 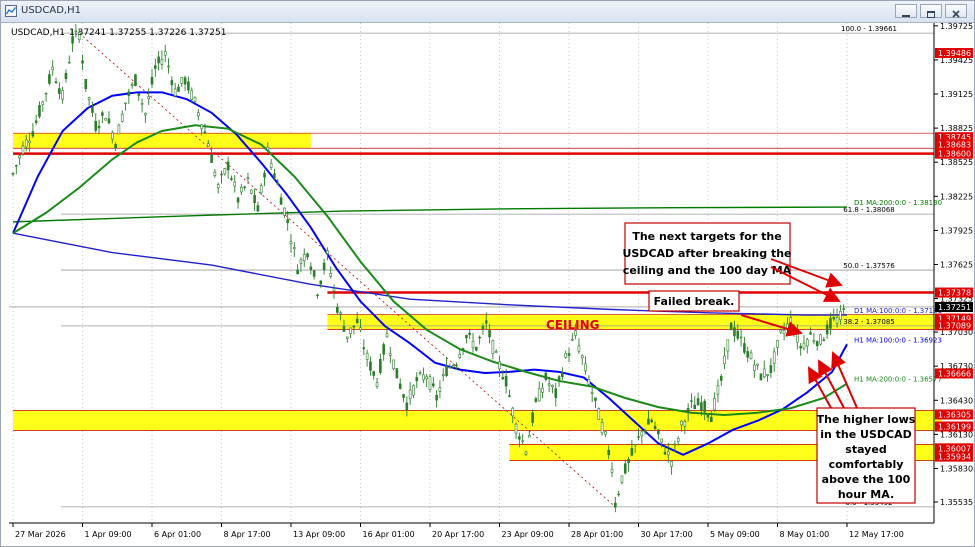 I want to click on x-tick-label: 27 Mar 2026, so click(x=40, y=534).